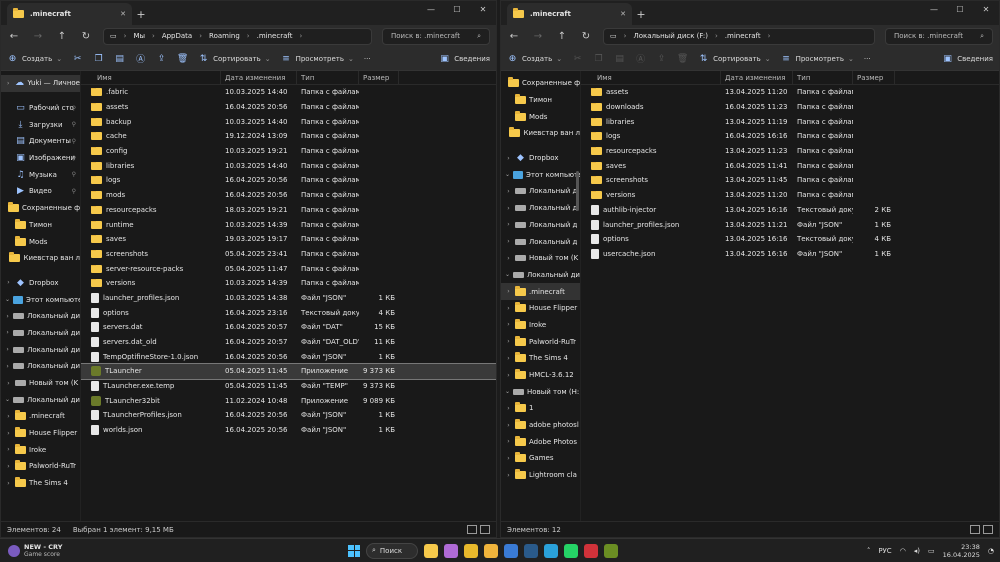 Image resolution: width=1000 pixels, height=562 pixels. What do you see at coordinates (38, 36) in the screenshot?
I see `forward-button: →` at bounding box center [38, 36].